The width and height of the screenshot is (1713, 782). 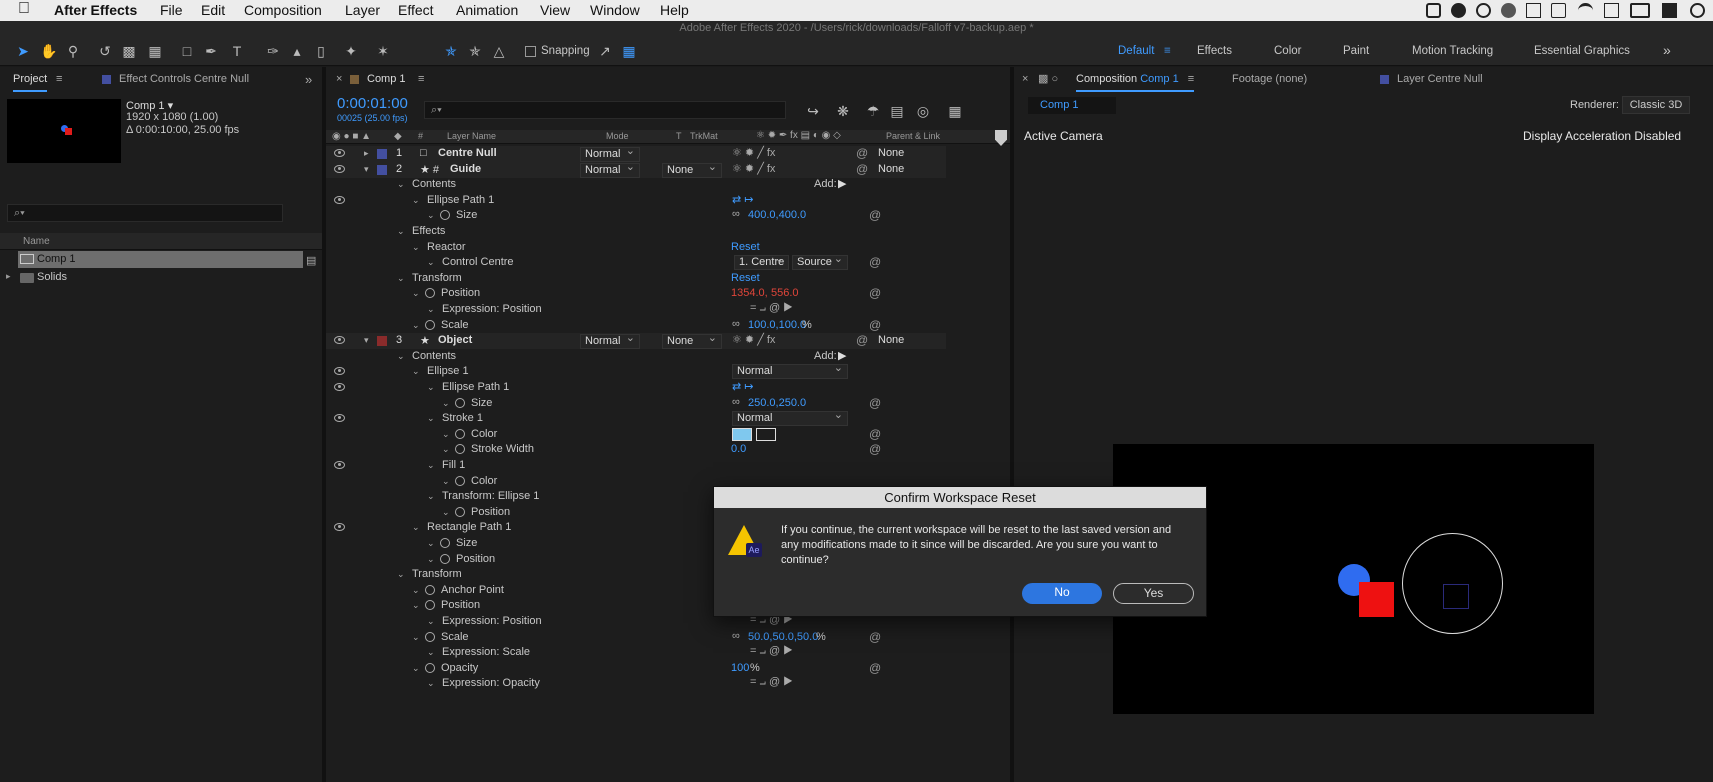 What do you see at coordinates (862, 340) in the screenshot?
I see `parent-pickwhip-icon: @` at bounding box center [862, 340].